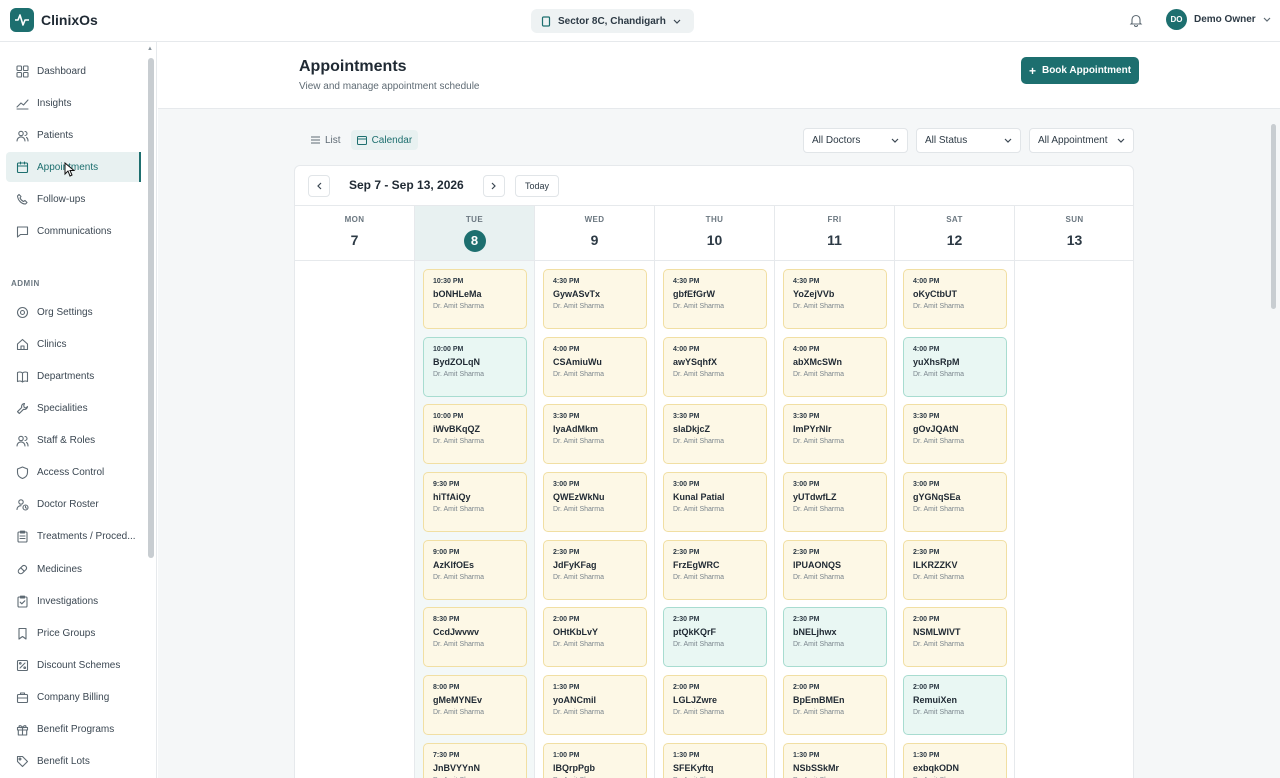 The image size is (1280, 778). Describe the element at coordinates (595, 502) in the screenshot. I see `appointment-card: 3:00 PM QWEzWkNu Dr. Amit Sharma` at that location.